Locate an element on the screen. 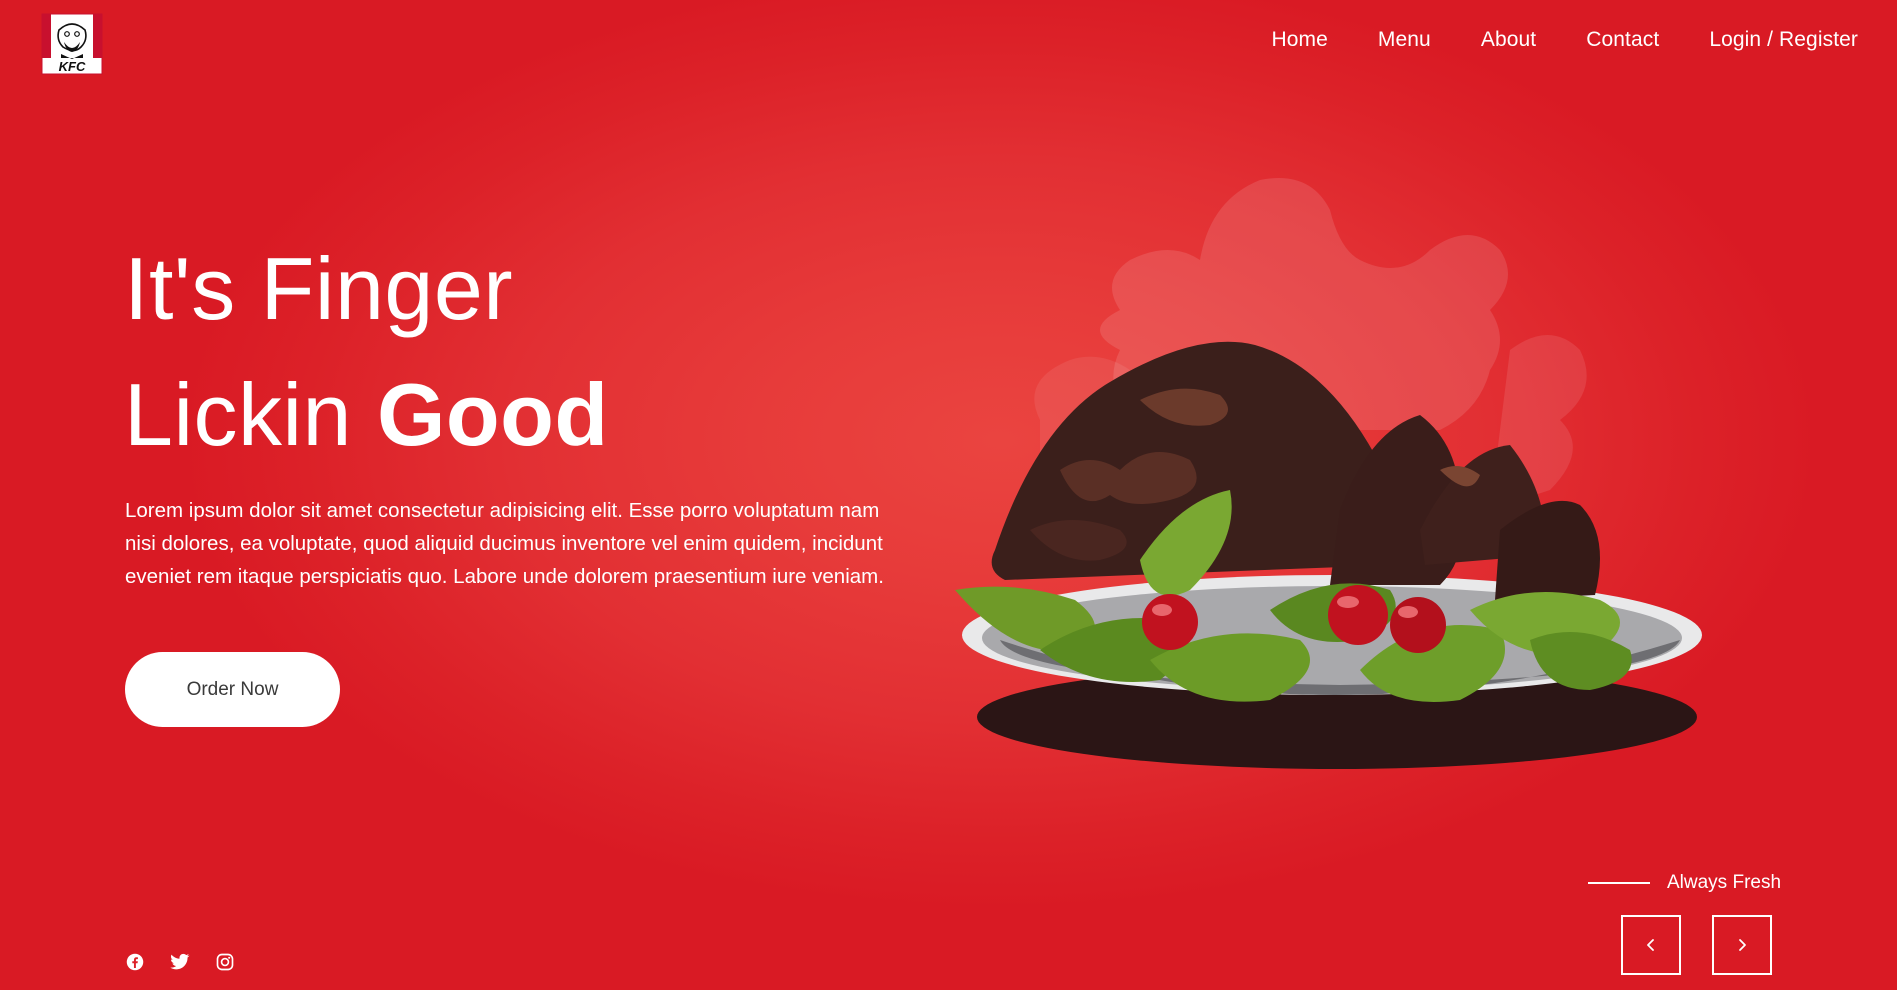 This screenshot has height=990, width=1897. twitter-icon is located at coordinates (180, 961).